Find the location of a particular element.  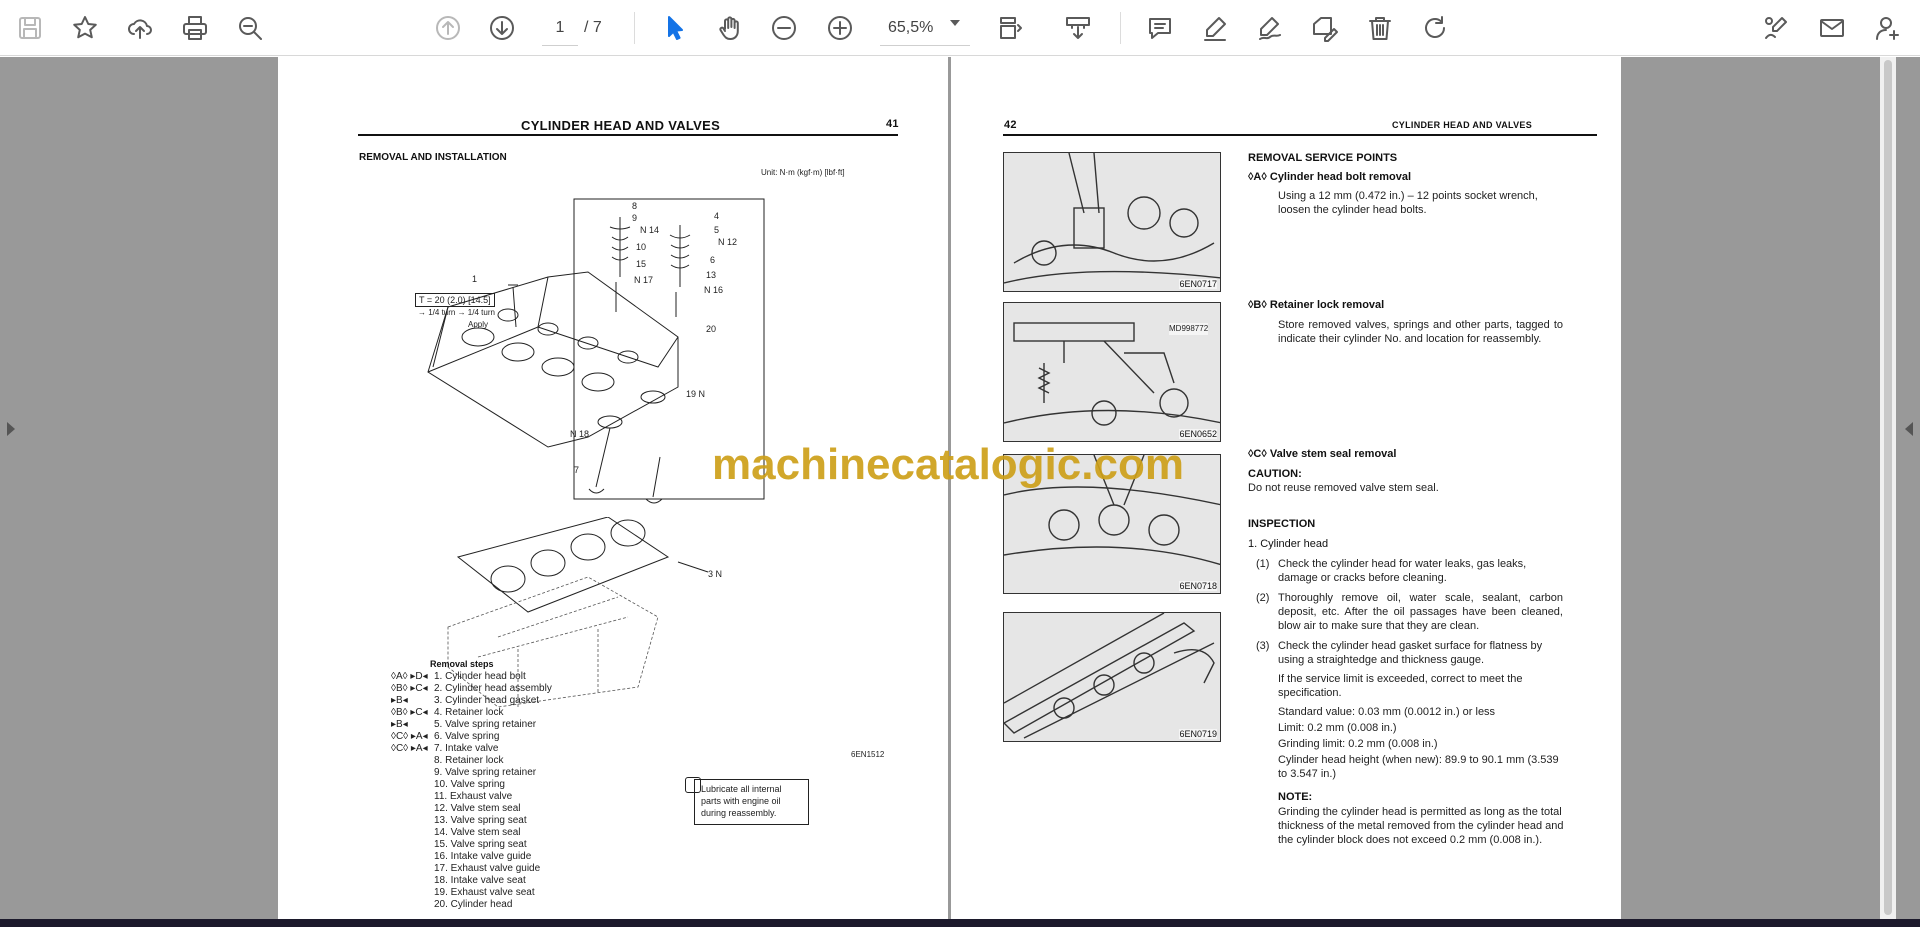

watermark: machinecatalogic.com is located at coordinates (948, 464).